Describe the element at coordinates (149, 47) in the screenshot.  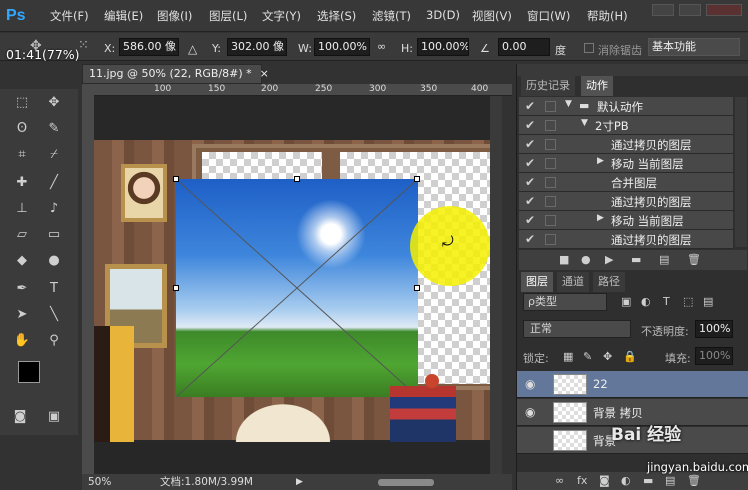
I see `x-field: 586.00 像` at that location.